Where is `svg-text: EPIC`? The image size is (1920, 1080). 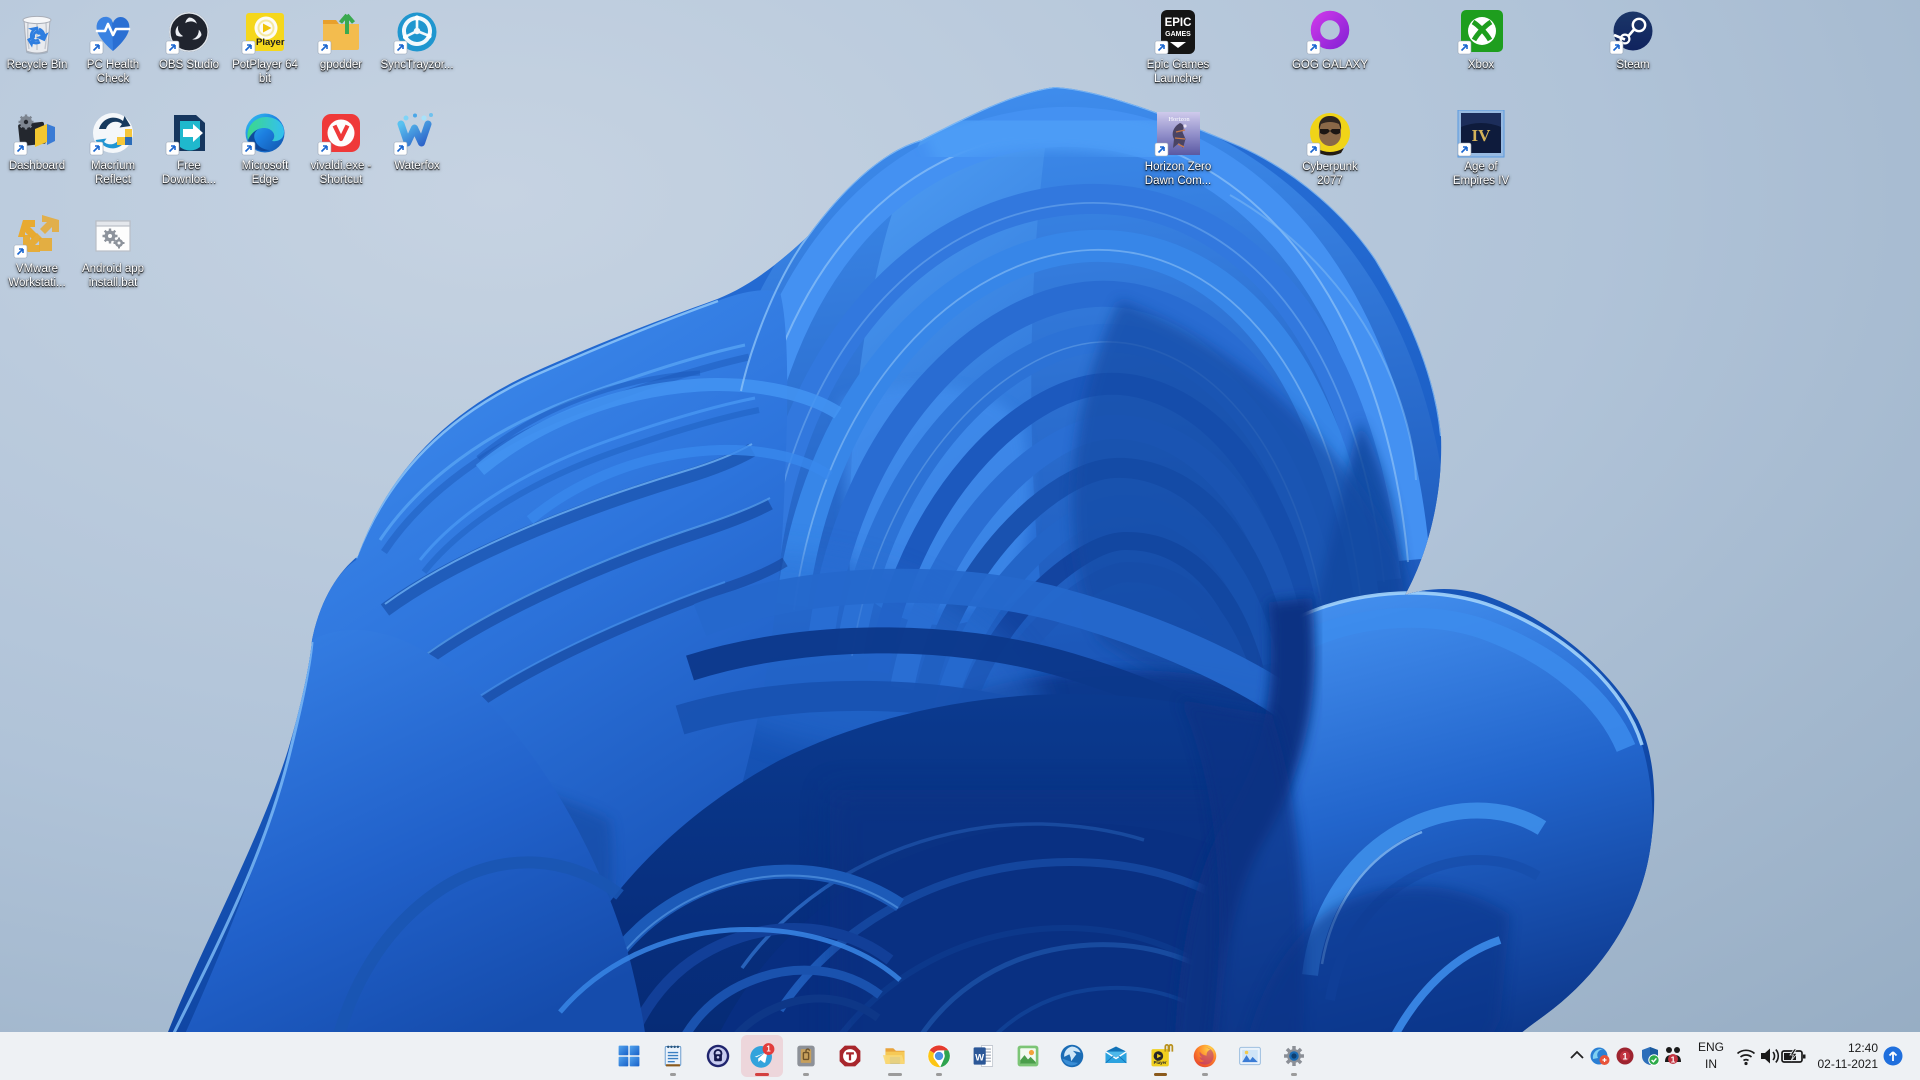
svg-text: EPIC is located at coordinates (1178, 23).